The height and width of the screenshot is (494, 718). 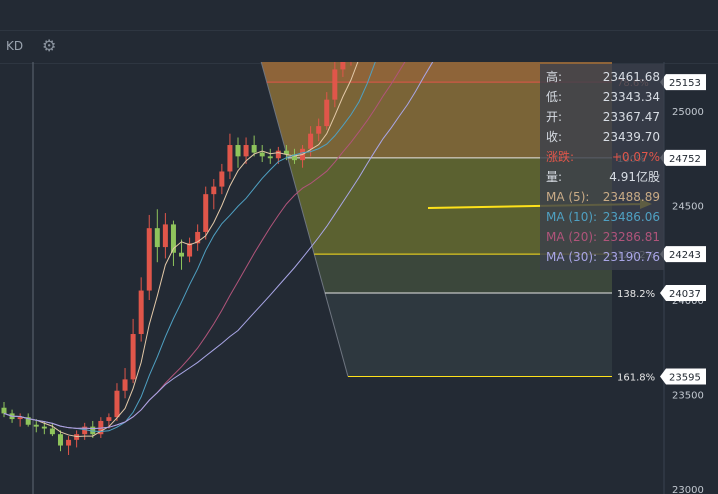 What do you see at coordinates (636, 294) in the screenshot?
I see `fib-level-label: 138.2%` at bounding box center [636, 294].